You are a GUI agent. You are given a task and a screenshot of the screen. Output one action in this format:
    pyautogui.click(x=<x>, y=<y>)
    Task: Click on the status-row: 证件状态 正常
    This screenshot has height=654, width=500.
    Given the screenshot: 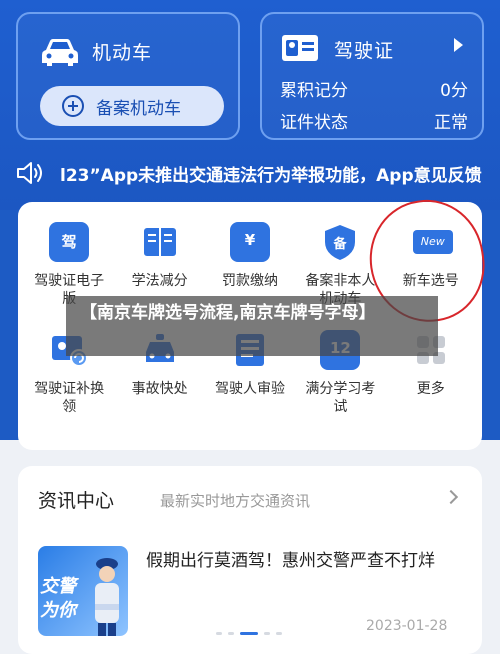 What is the action you would take?
    pyautogui.click(x=374, y=120)
    